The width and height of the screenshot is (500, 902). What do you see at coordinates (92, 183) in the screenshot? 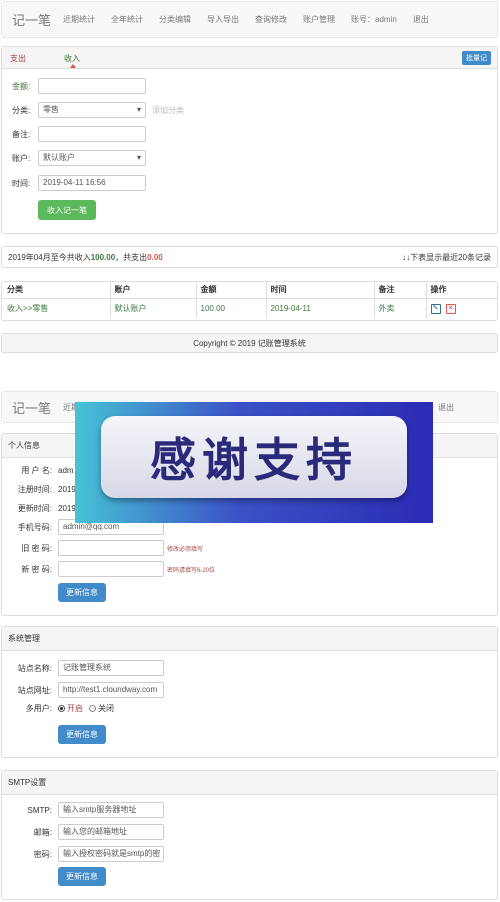
I see `time-input: 2019-04-11 16:56` at bounding box center [92, 183].